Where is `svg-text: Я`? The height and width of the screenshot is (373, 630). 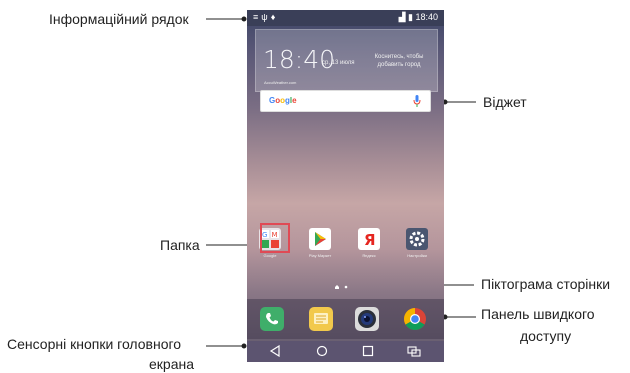 svg-text: Я is located at coordinates (370, 240).